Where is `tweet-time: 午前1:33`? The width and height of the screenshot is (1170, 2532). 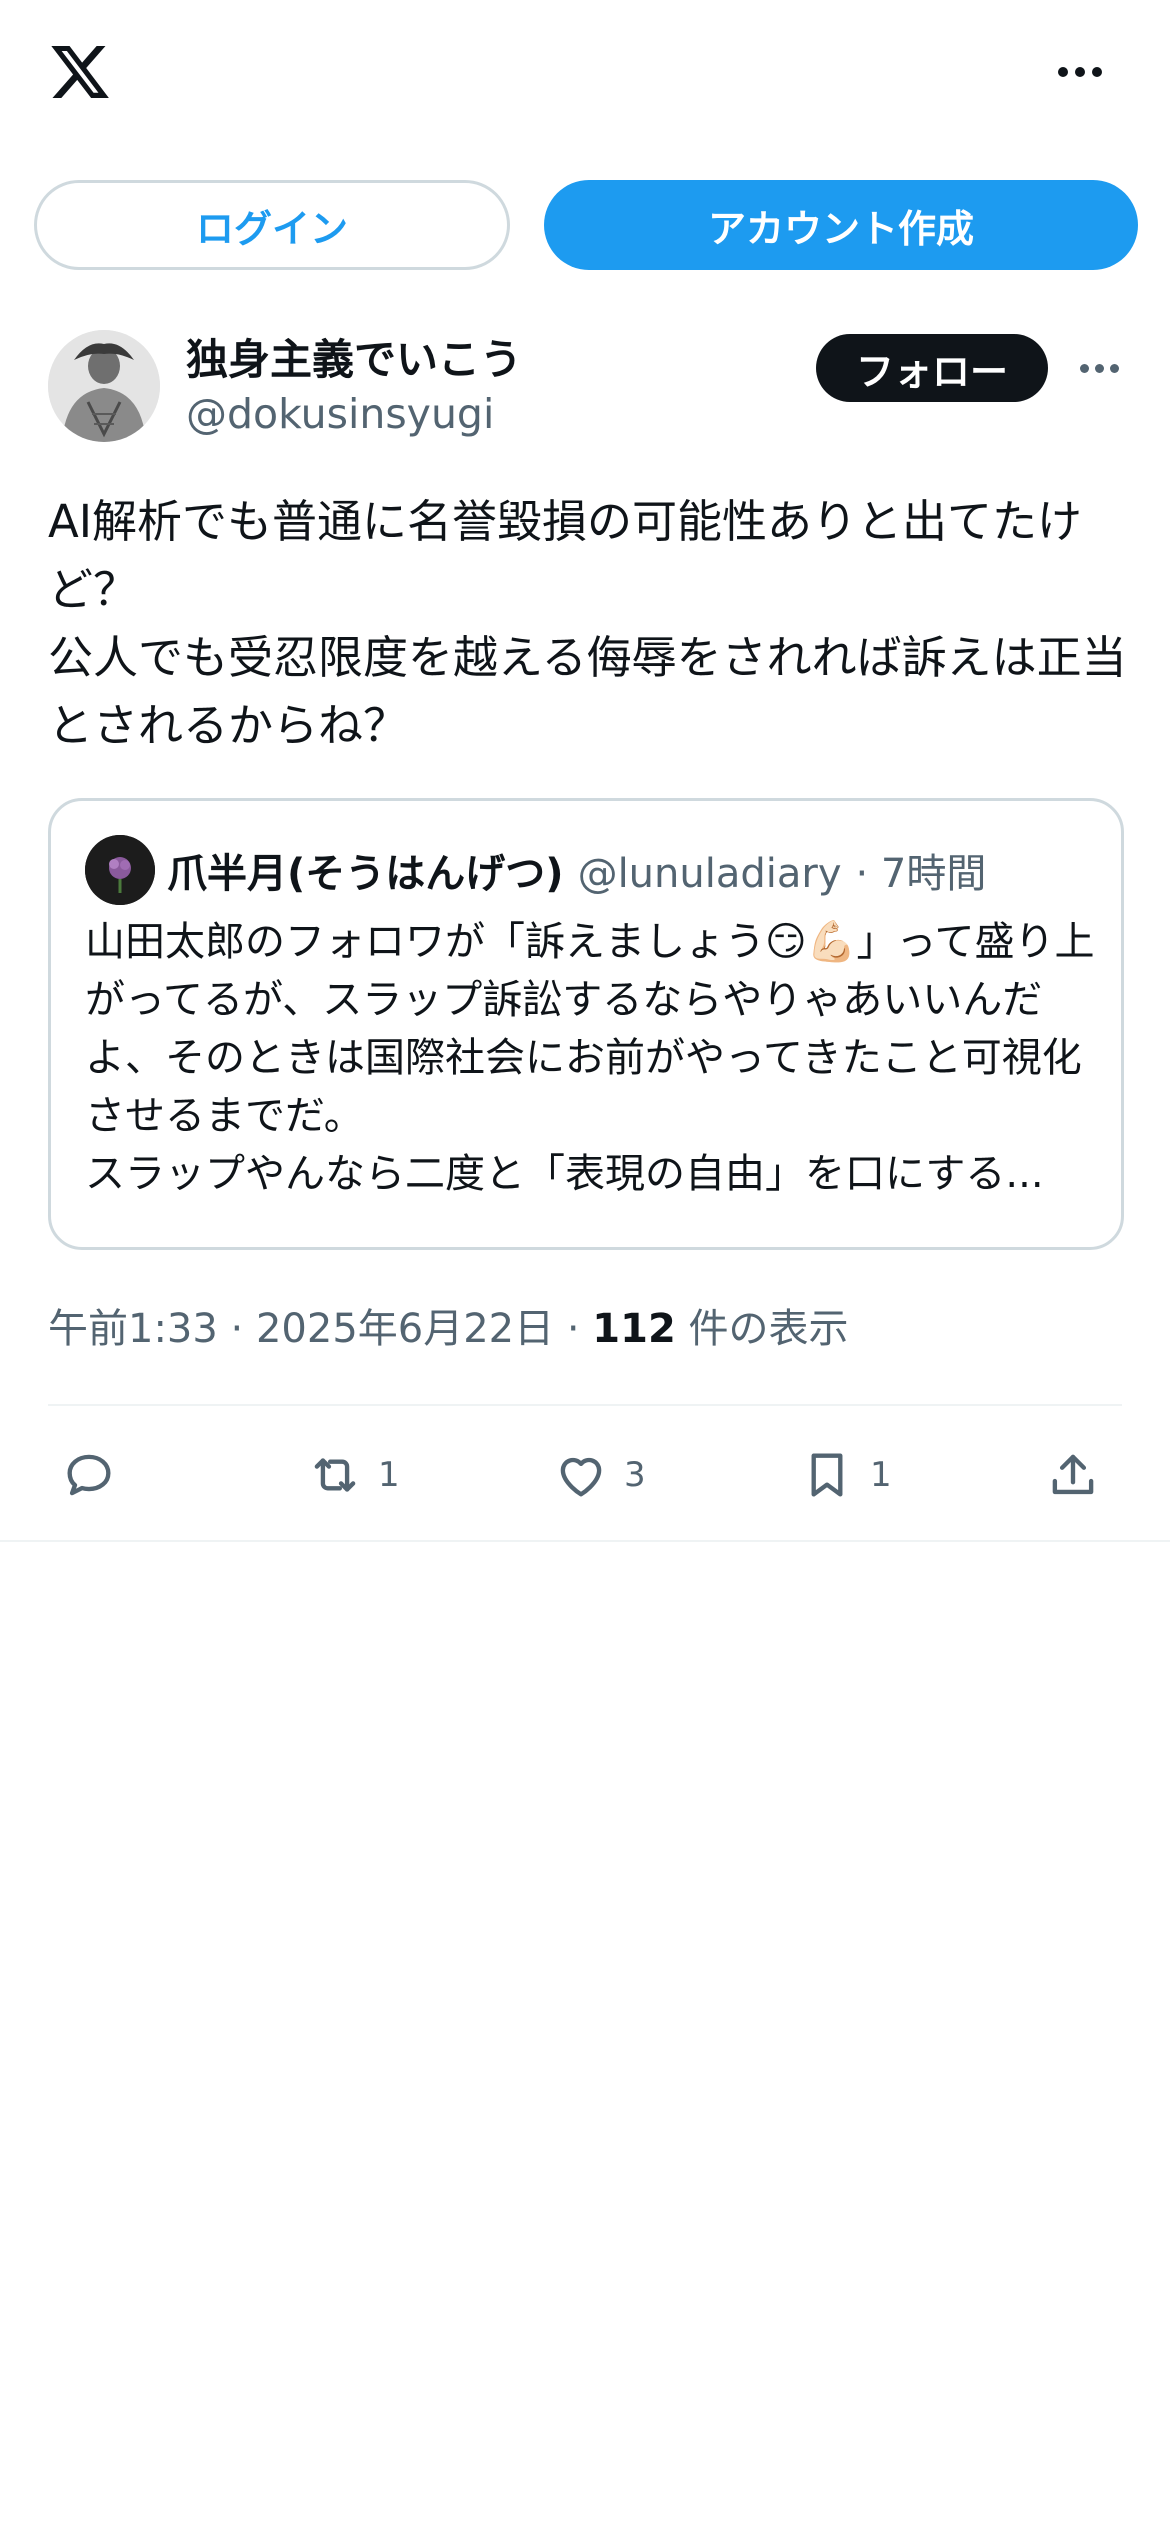
tweet-time: 午前1:33 is located at coordinates (133, 1329).